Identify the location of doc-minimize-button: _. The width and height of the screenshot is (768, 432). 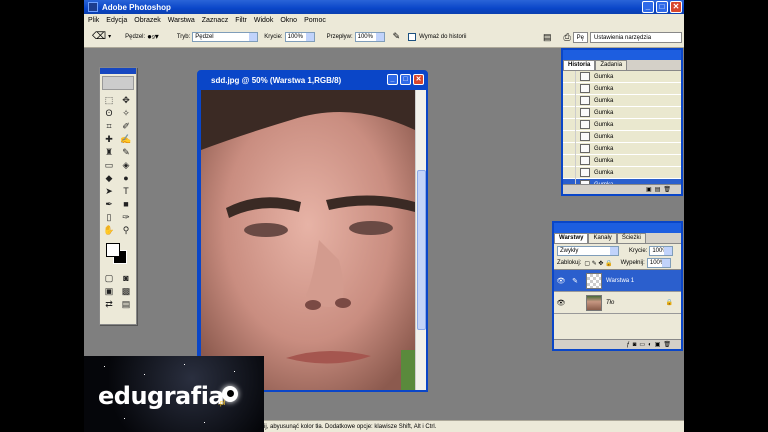
(392, 79).